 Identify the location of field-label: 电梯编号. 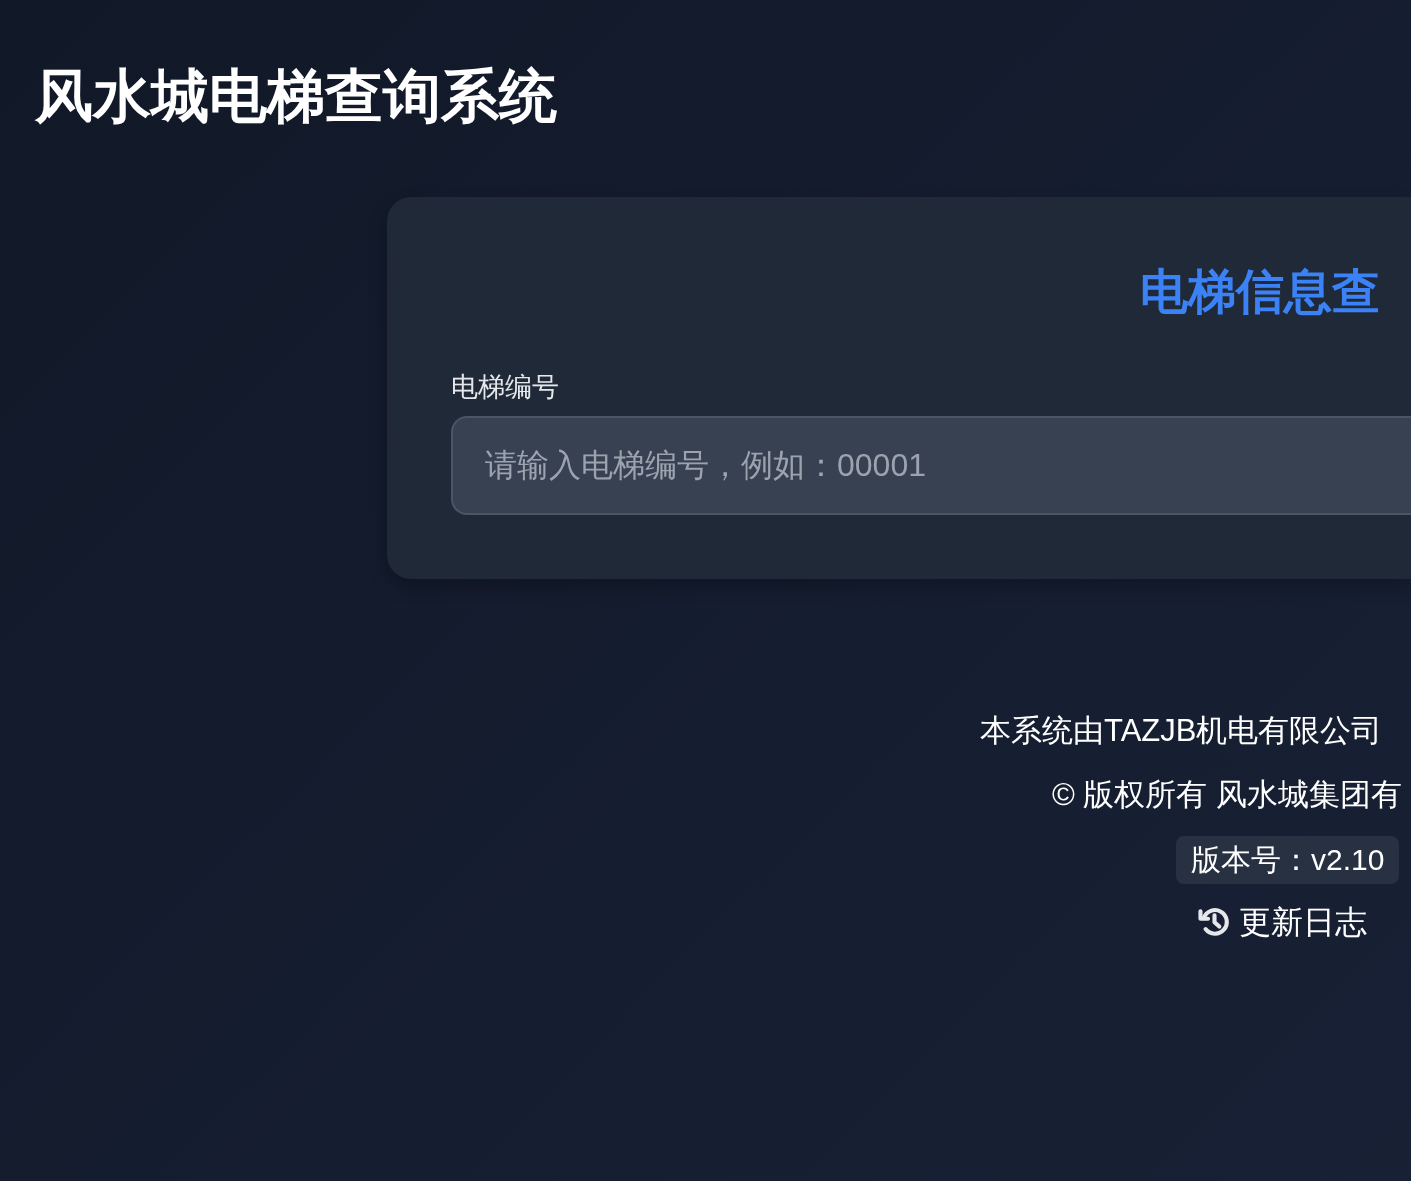
(505, 388).